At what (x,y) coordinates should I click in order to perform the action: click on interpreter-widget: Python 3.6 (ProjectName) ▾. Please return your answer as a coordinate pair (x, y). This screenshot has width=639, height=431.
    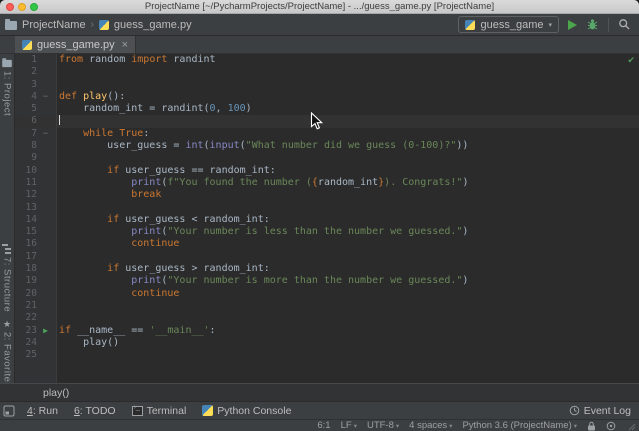
    Looking at the image, I should click on (519, 425).